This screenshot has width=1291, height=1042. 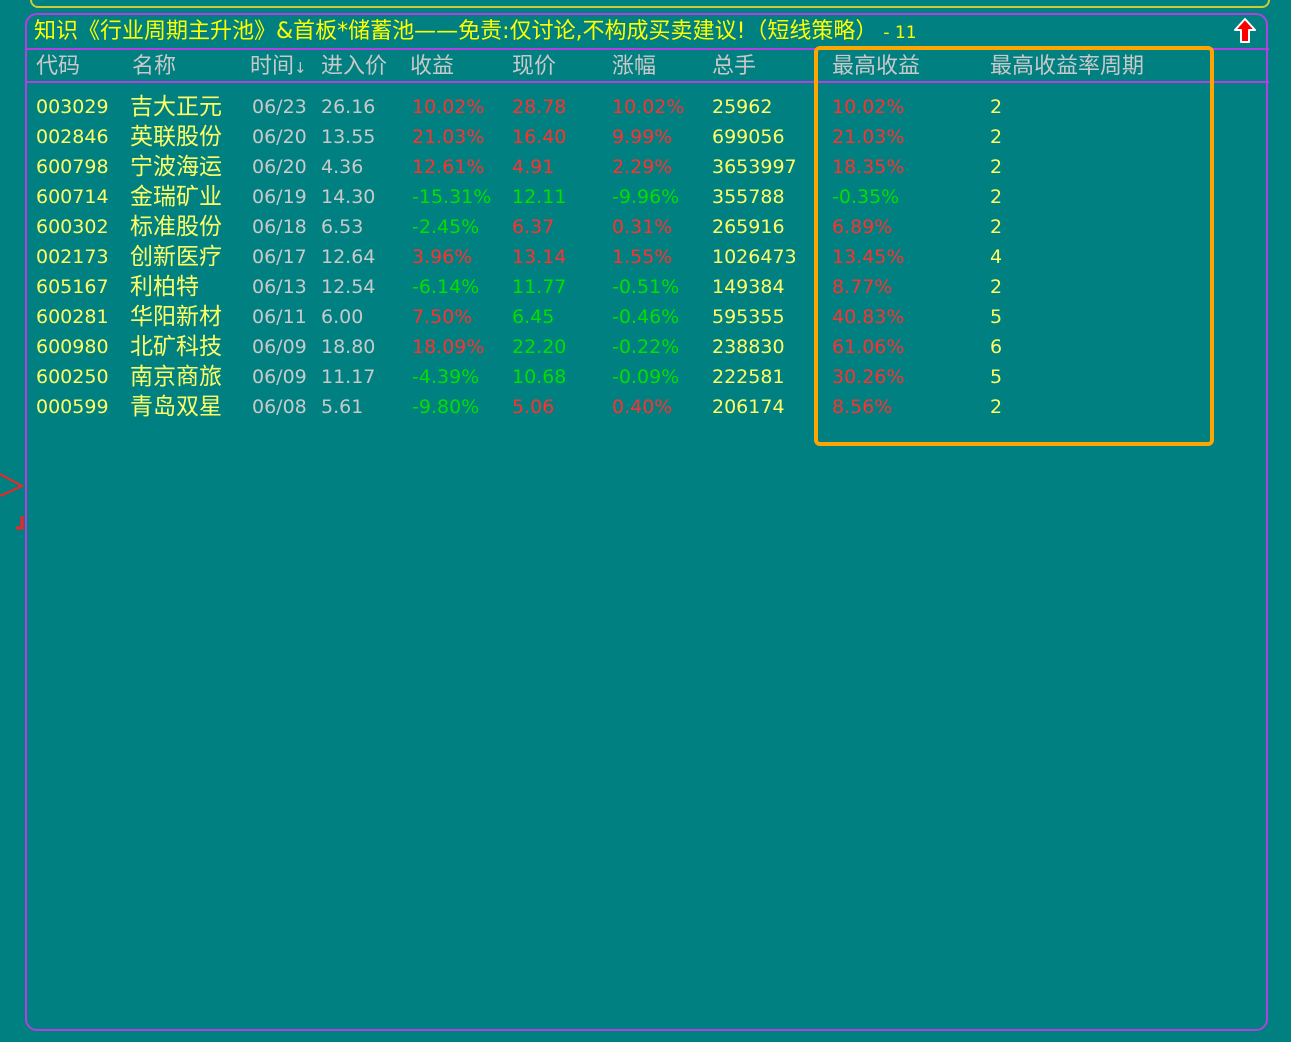 I want to click on entry-price: 12.64, so click(x=348, y=257).